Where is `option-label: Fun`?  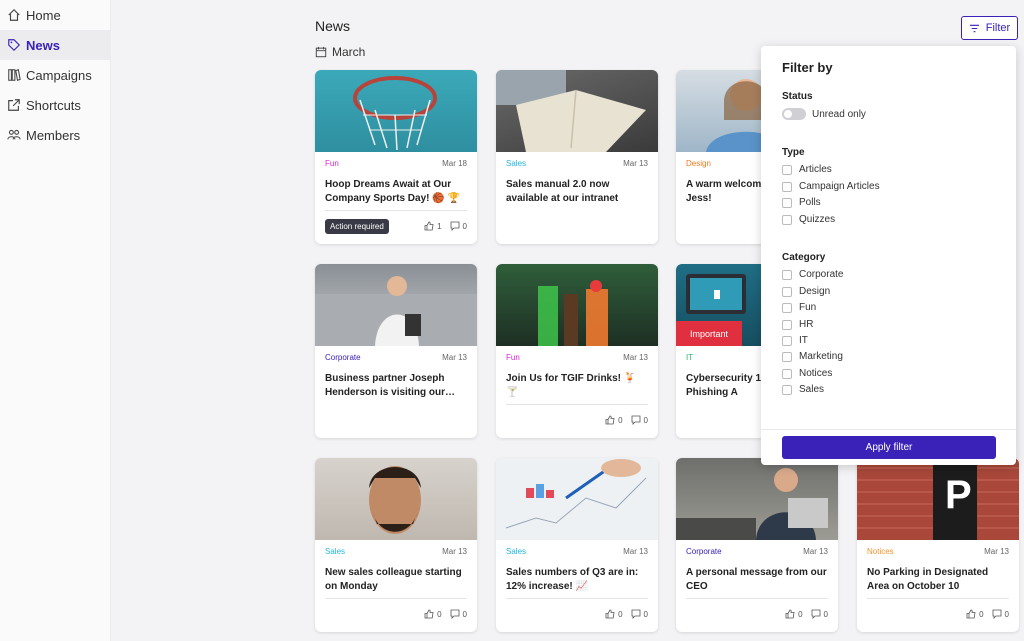 option-label: Fun is located at coordinates (808, 307).